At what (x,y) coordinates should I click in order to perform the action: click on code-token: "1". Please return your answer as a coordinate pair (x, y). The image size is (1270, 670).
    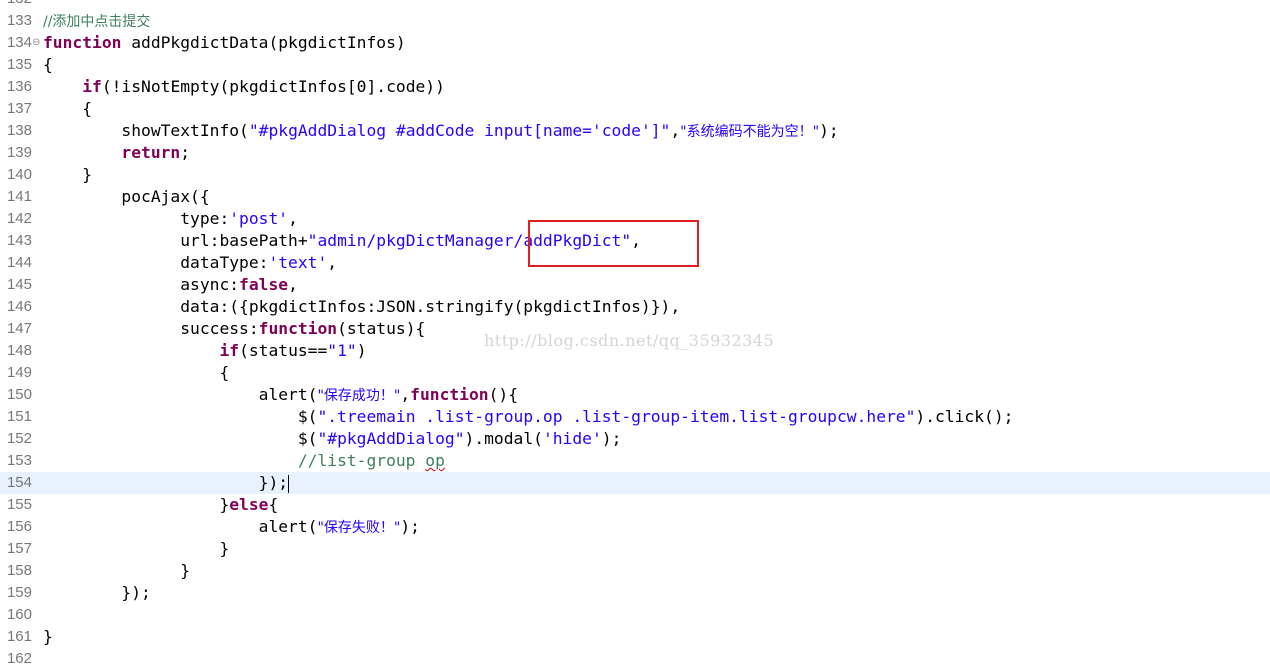
    Looking at the image, I should click on (342, 350).